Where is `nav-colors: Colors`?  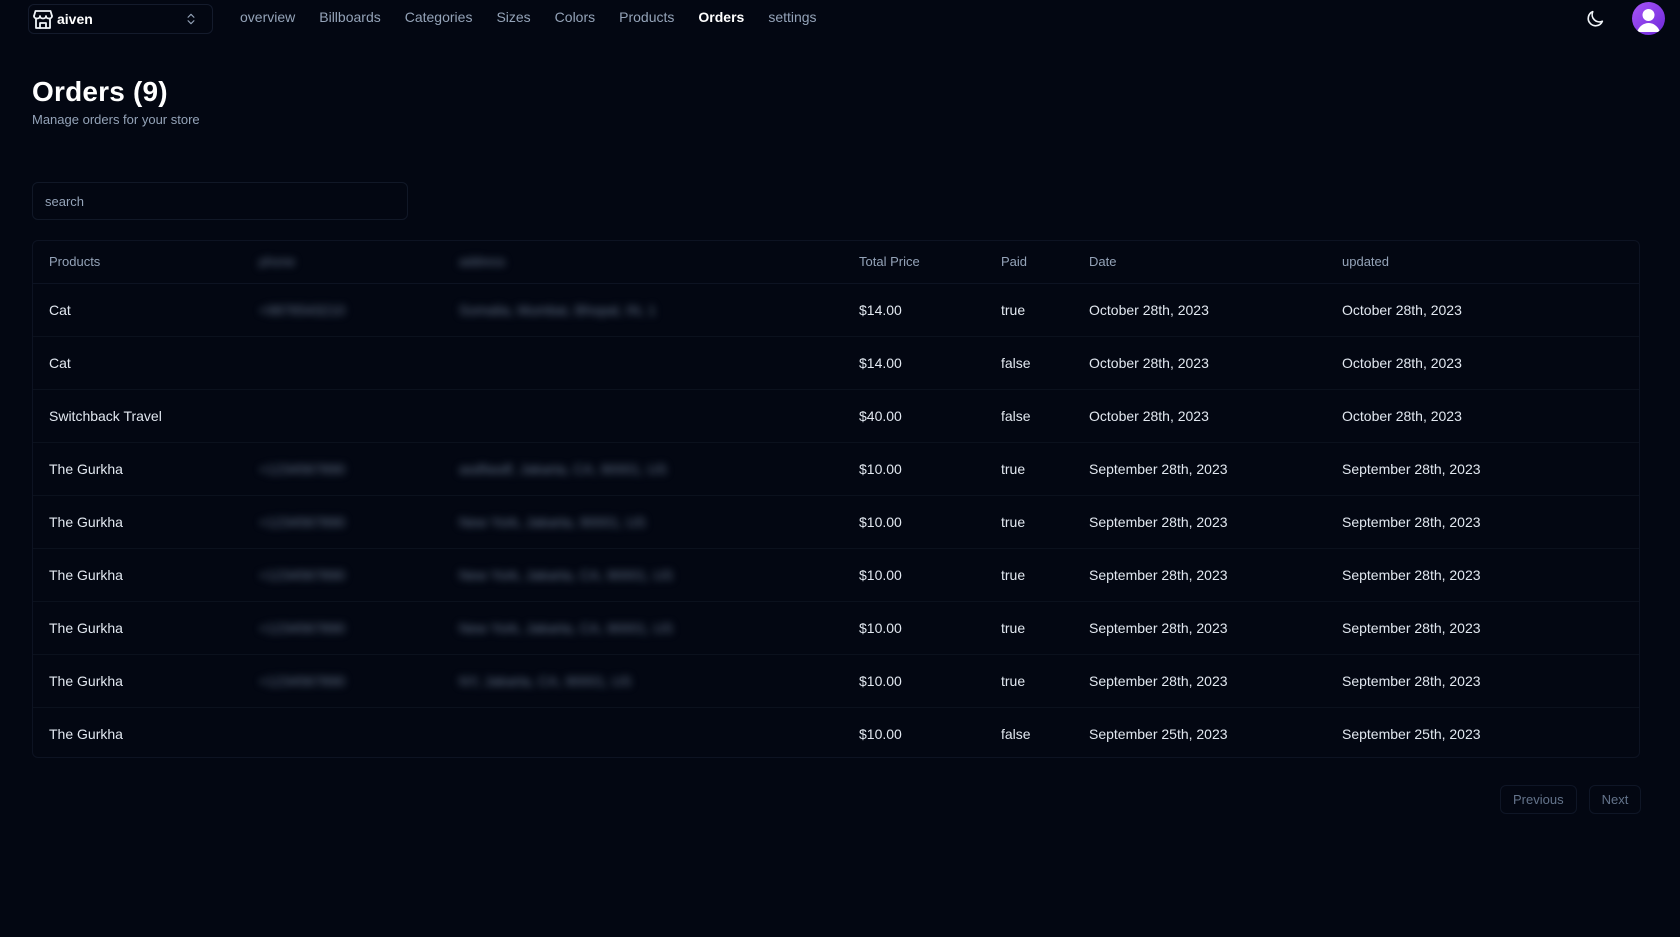
nav-colors: Colors is located at coordinates (575, 17).